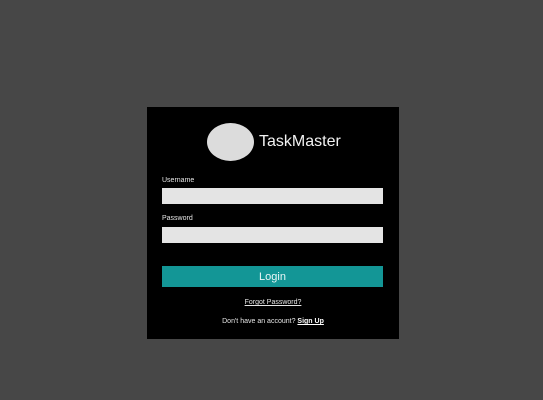  Describe the element at coordinates (300, 141) in the screenshot. I see `app-title: TaskMaster` at that location.